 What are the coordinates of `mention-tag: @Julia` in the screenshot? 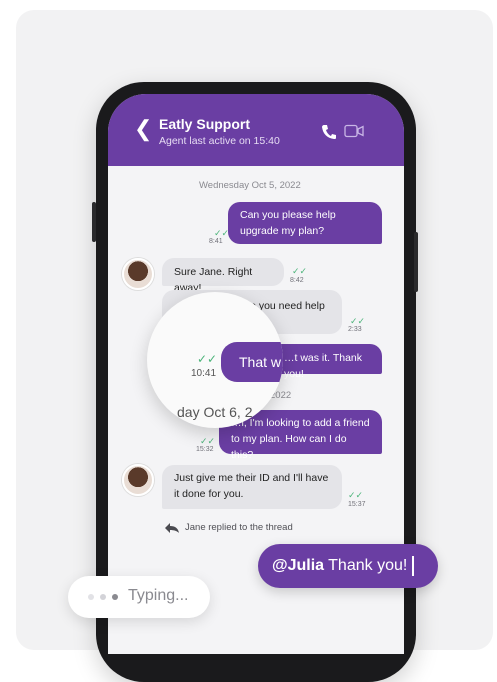 It's located at (298, 566).